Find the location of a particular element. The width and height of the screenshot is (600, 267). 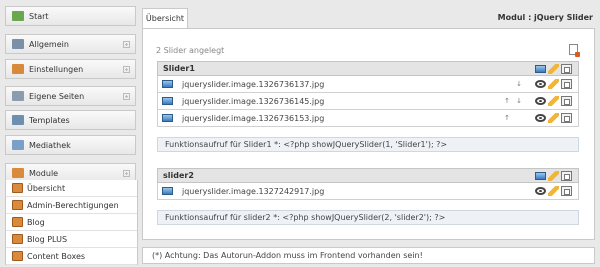

sub-item-label: Content Boxes is located at coordinates (56, 256).